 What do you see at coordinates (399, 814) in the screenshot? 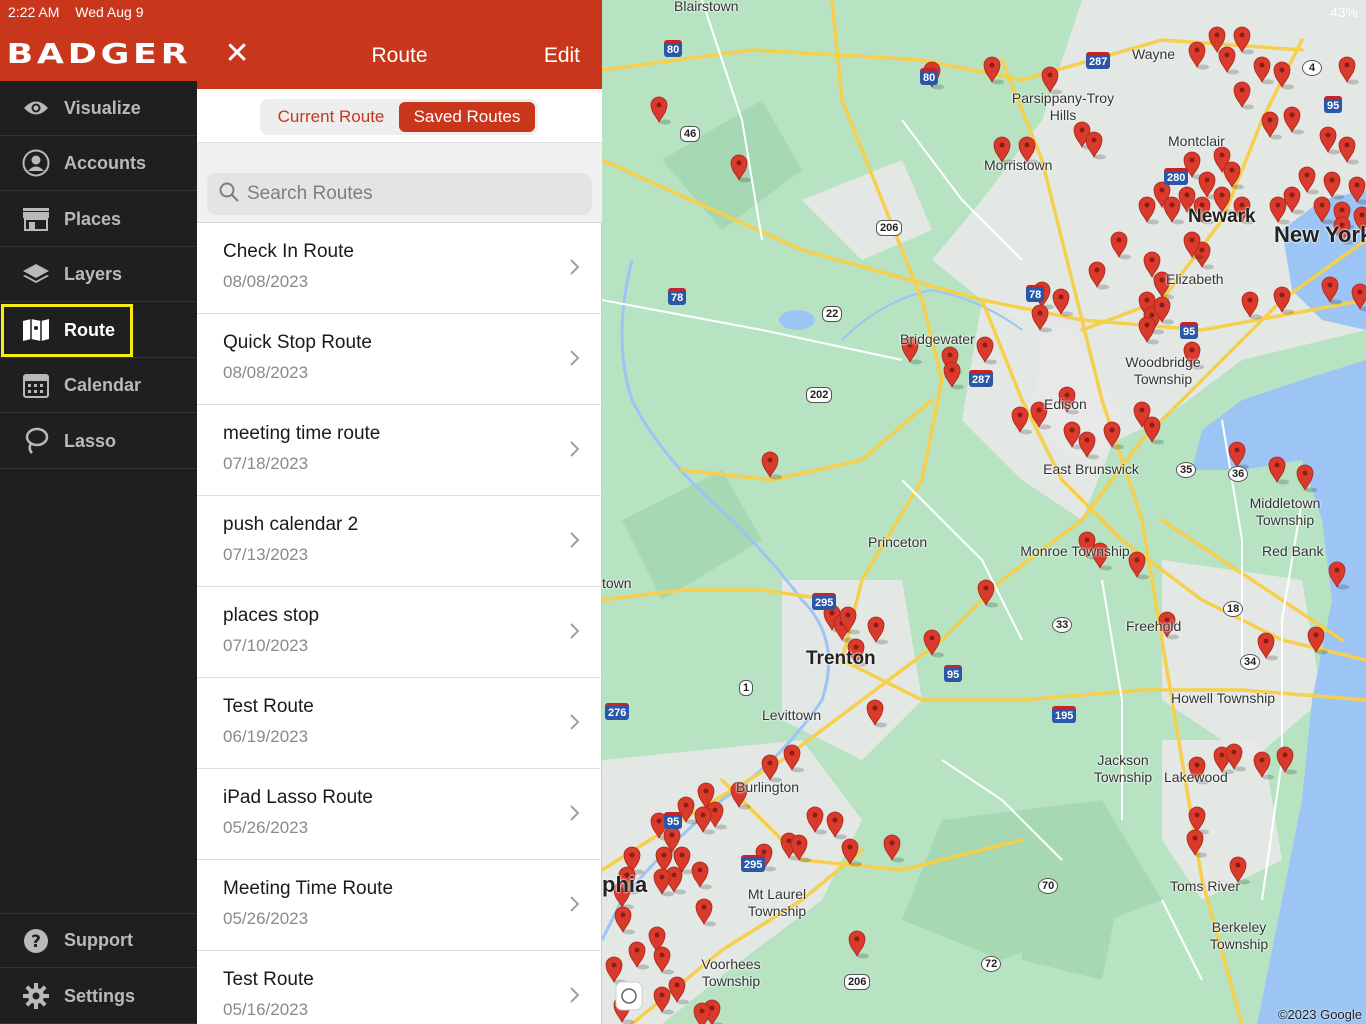
I see `route-list-item: iPad Lasso Route 05/26/2023` at bounding box center [399, 814].